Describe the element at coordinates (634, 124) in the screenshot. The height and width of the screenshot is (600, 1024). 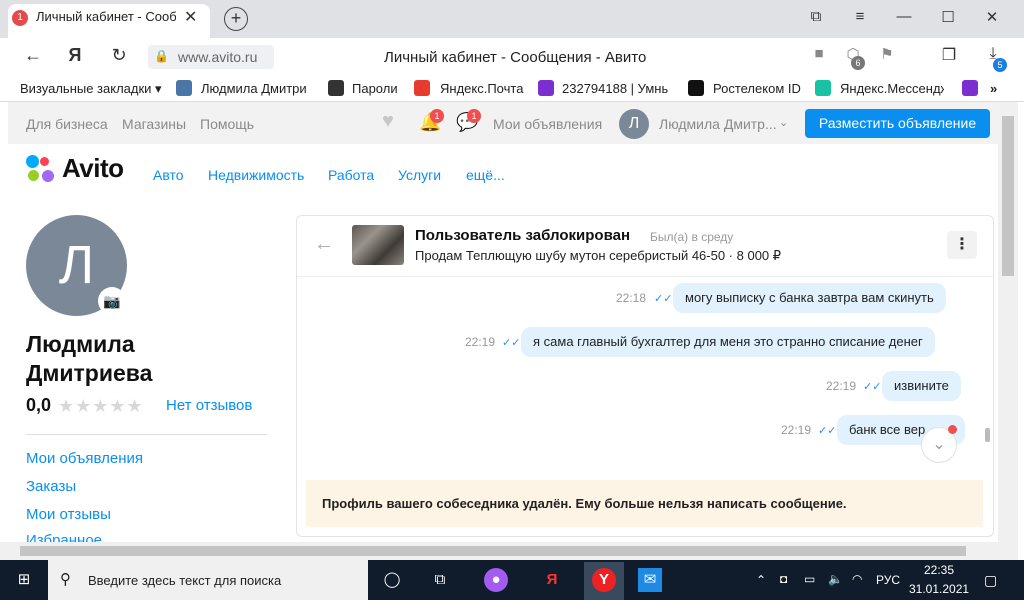
I see `avatar: Л` at that location.